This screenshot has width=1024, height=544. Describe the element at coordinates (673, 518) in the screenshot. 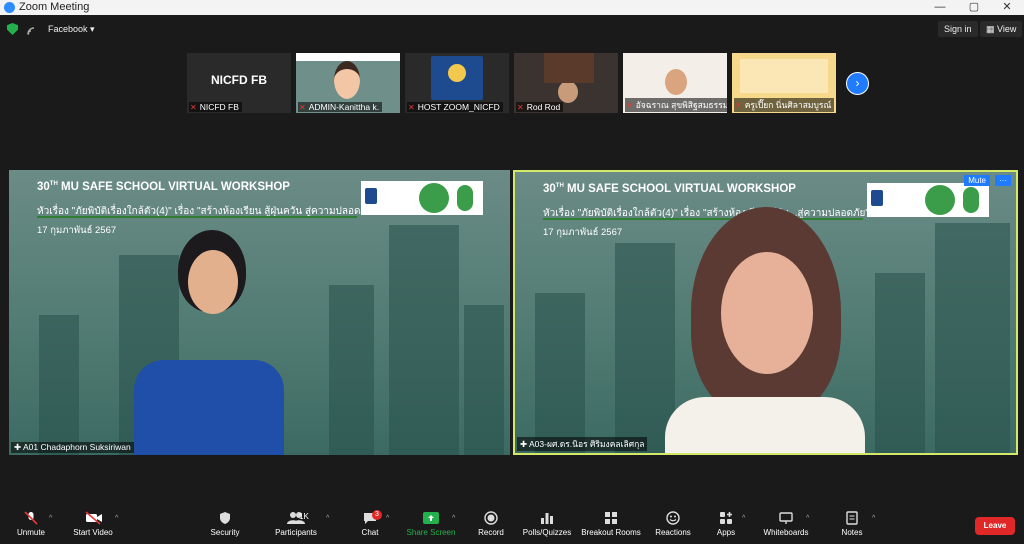

I see `smiley-icon` at that location.